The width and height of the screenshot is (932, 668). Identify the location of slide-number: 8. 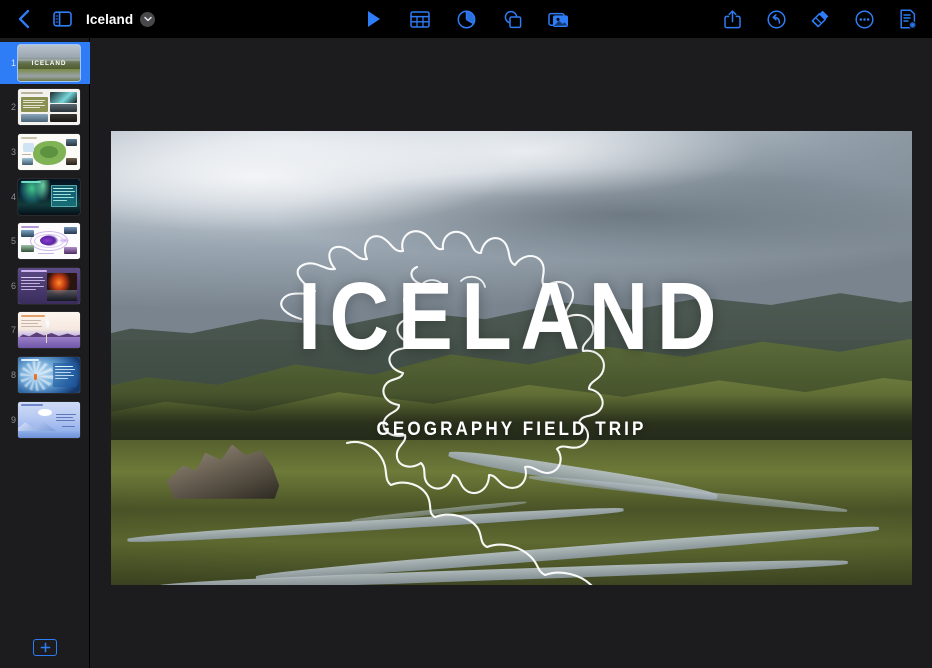
(13, 374).